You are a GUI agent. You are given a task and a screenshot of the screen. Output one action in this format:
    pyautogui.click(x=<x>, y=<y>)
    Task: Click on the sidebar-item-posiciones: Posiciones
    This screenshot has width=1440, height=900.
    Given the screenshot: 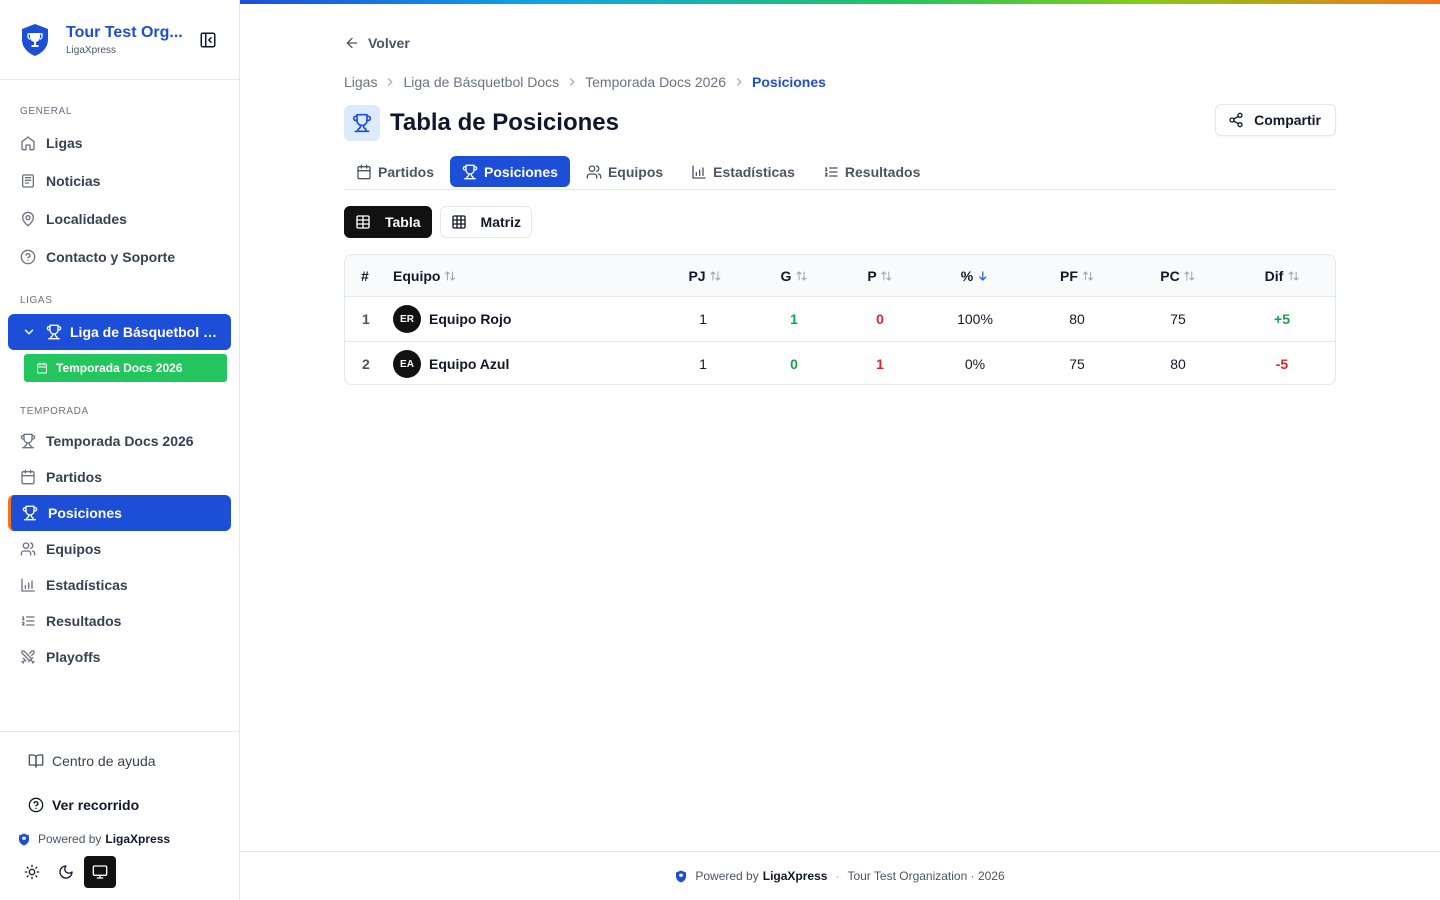 What is the action you would take?
    pyautogui.click(x=119, y=513)
    